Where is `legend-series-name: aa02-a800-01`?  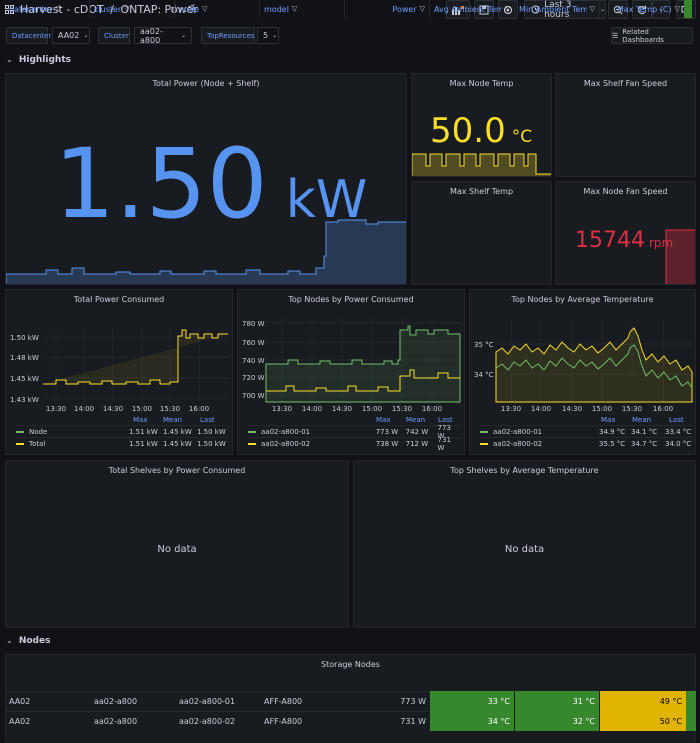
legend-series-name: aa02-a800-01 is located at coordinates (285, 431).